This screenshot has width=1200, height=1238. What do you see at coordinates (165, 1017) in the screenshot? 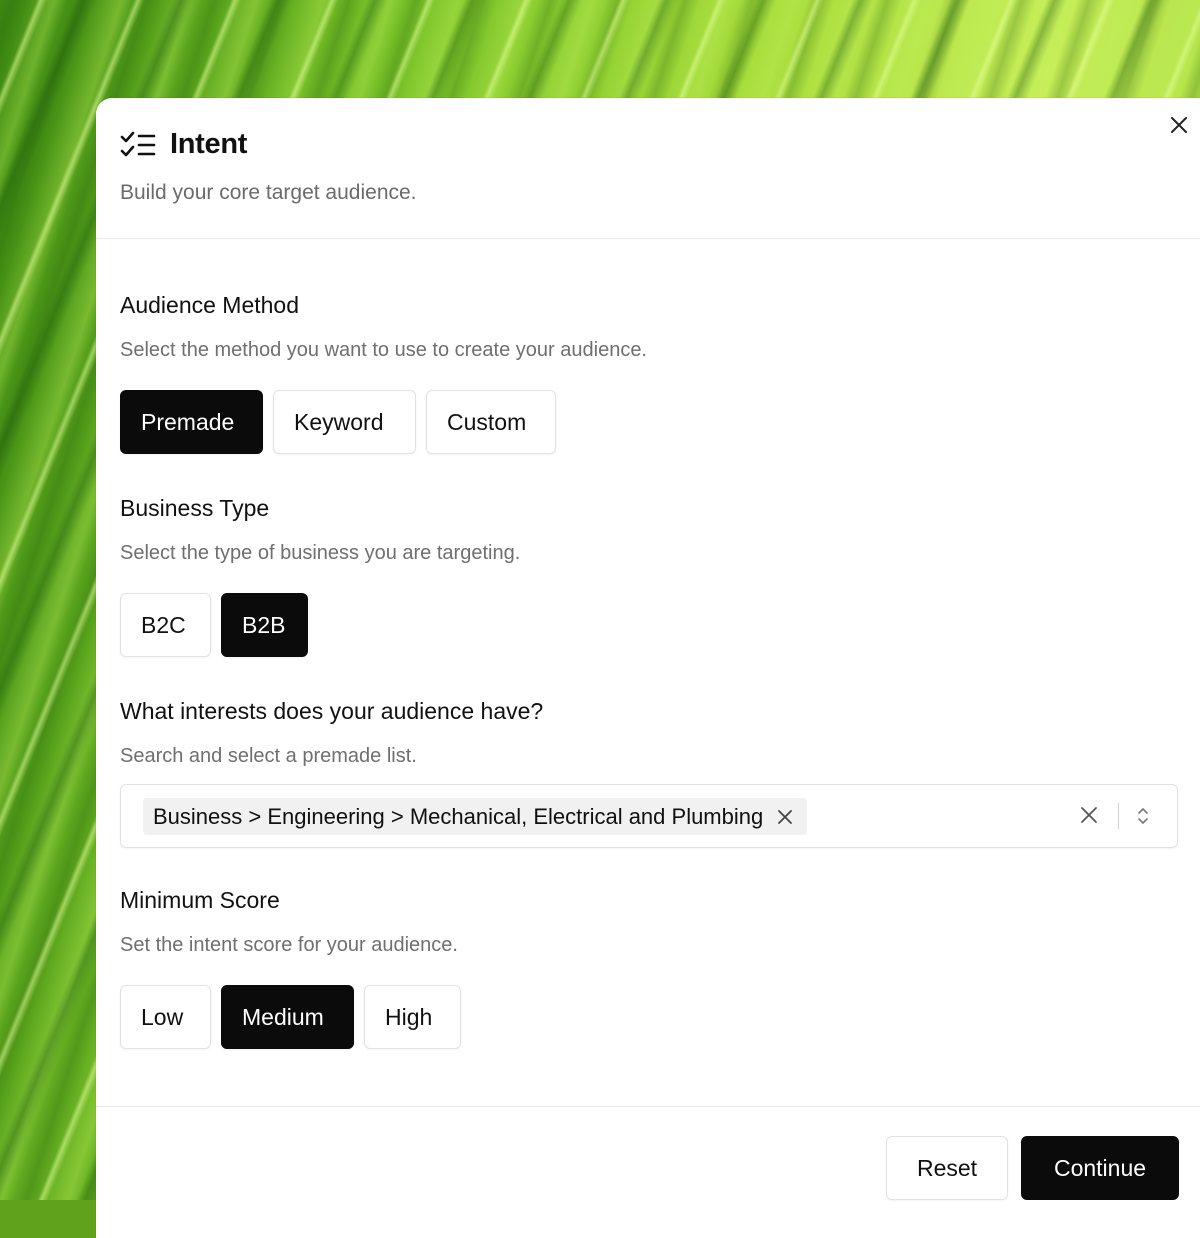
I see `score-low-button: Low` at bounding box center [165, 1017].